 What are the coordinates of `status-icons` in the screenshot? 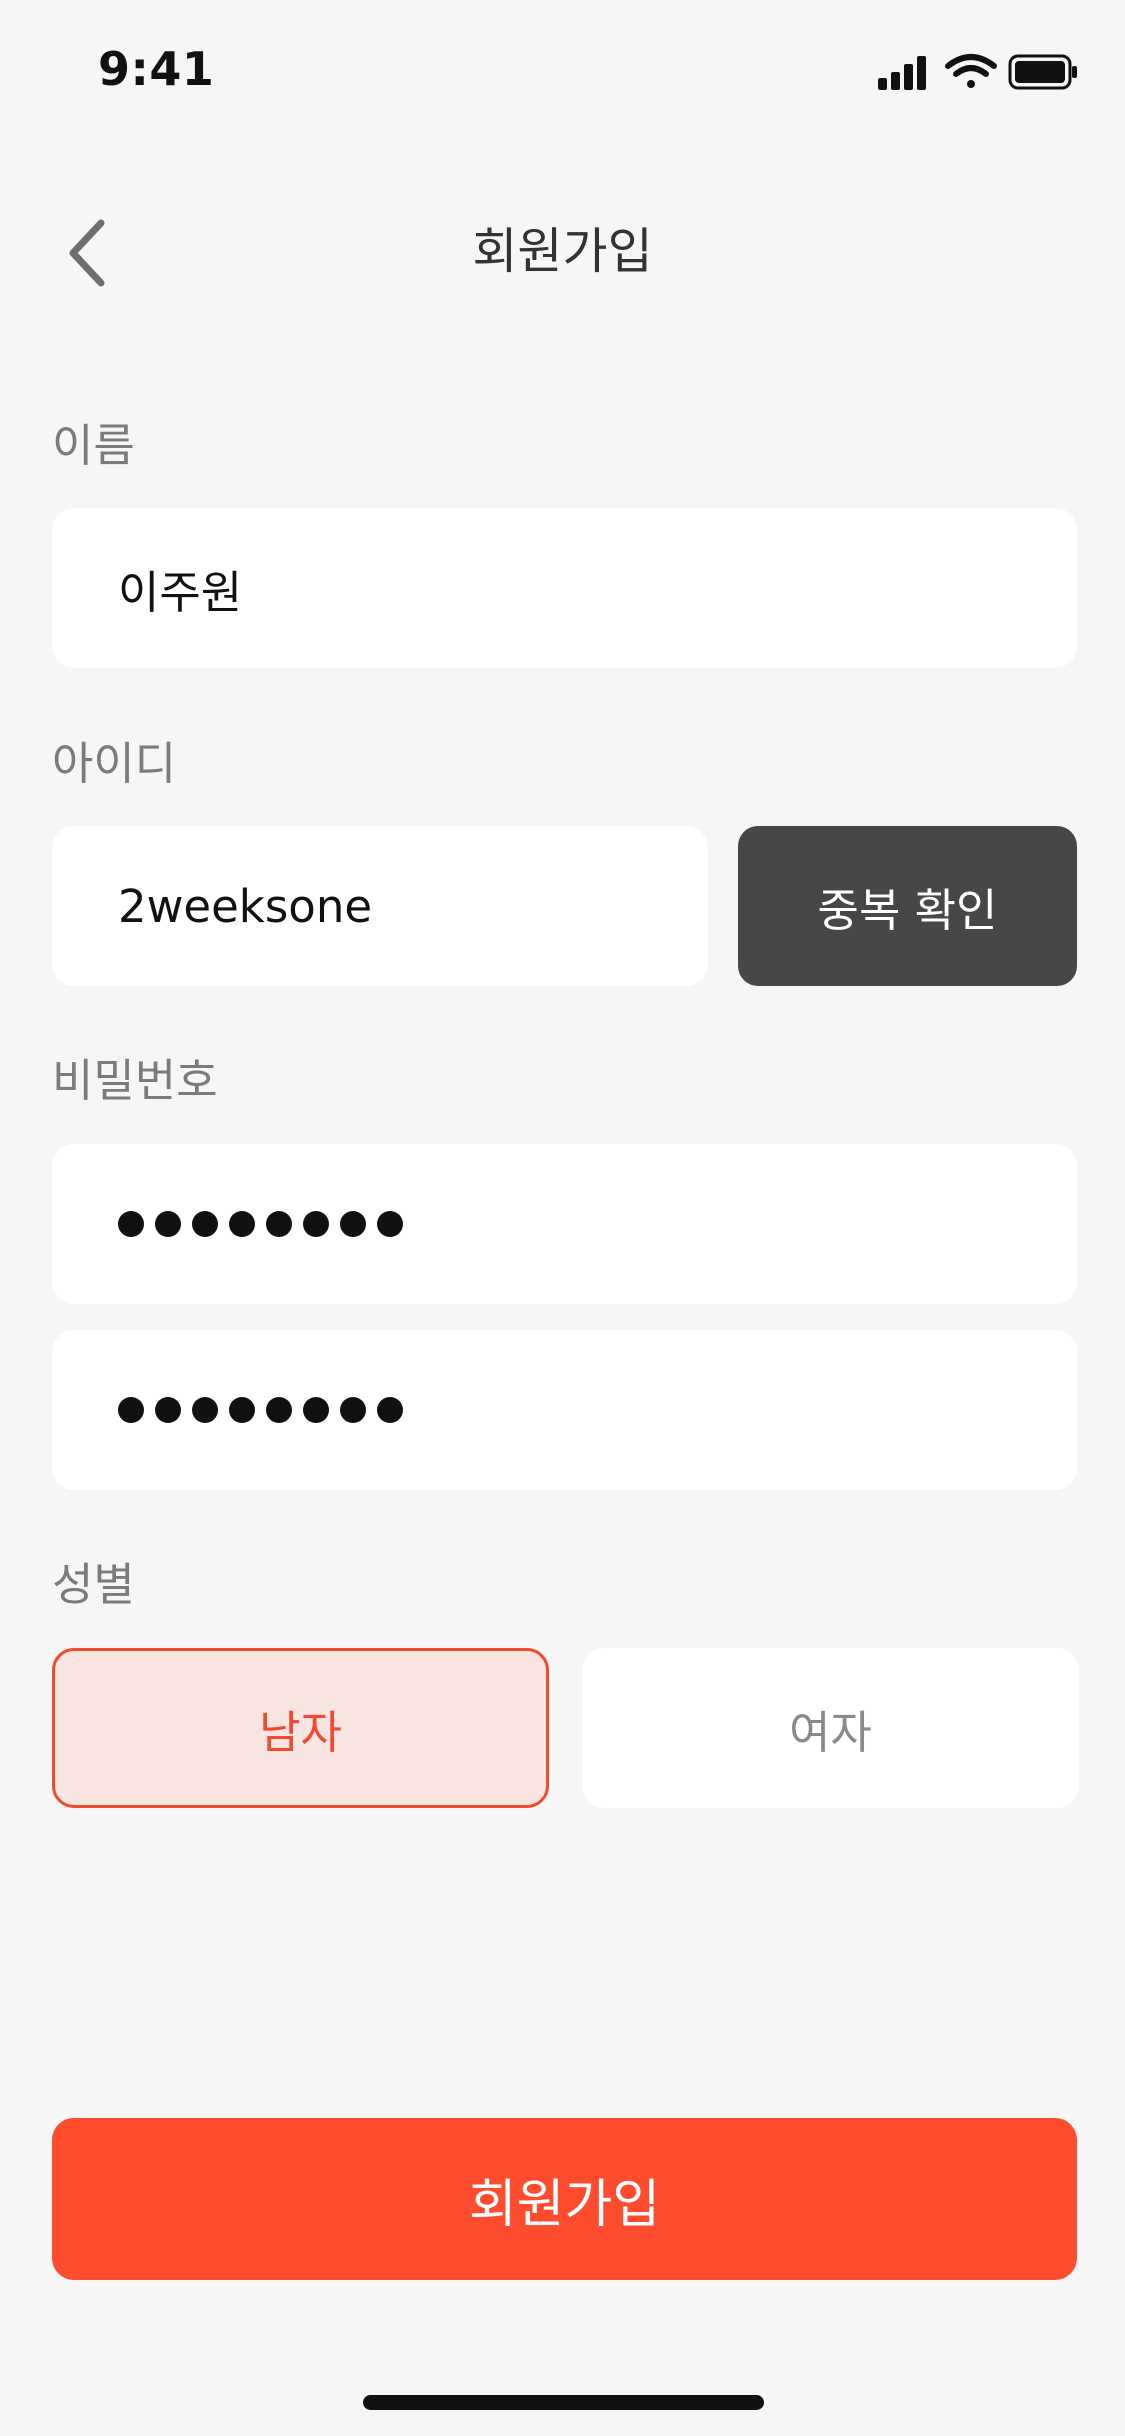 It's located at (978, 72).